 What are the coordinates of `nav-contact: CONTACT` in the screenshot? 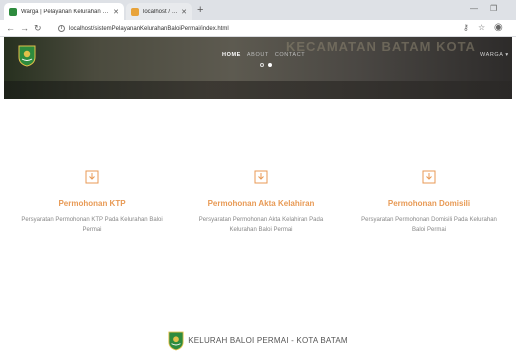 It's located at (290, 55).